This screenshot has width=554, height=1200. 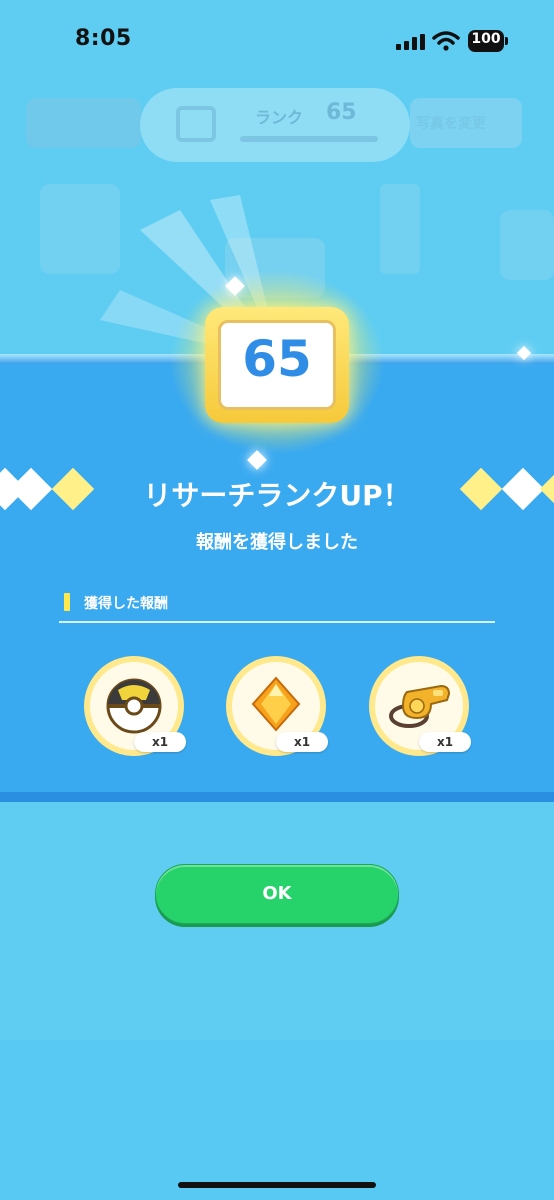 I want to click on bottom-background, so click(x=277, y=1120).